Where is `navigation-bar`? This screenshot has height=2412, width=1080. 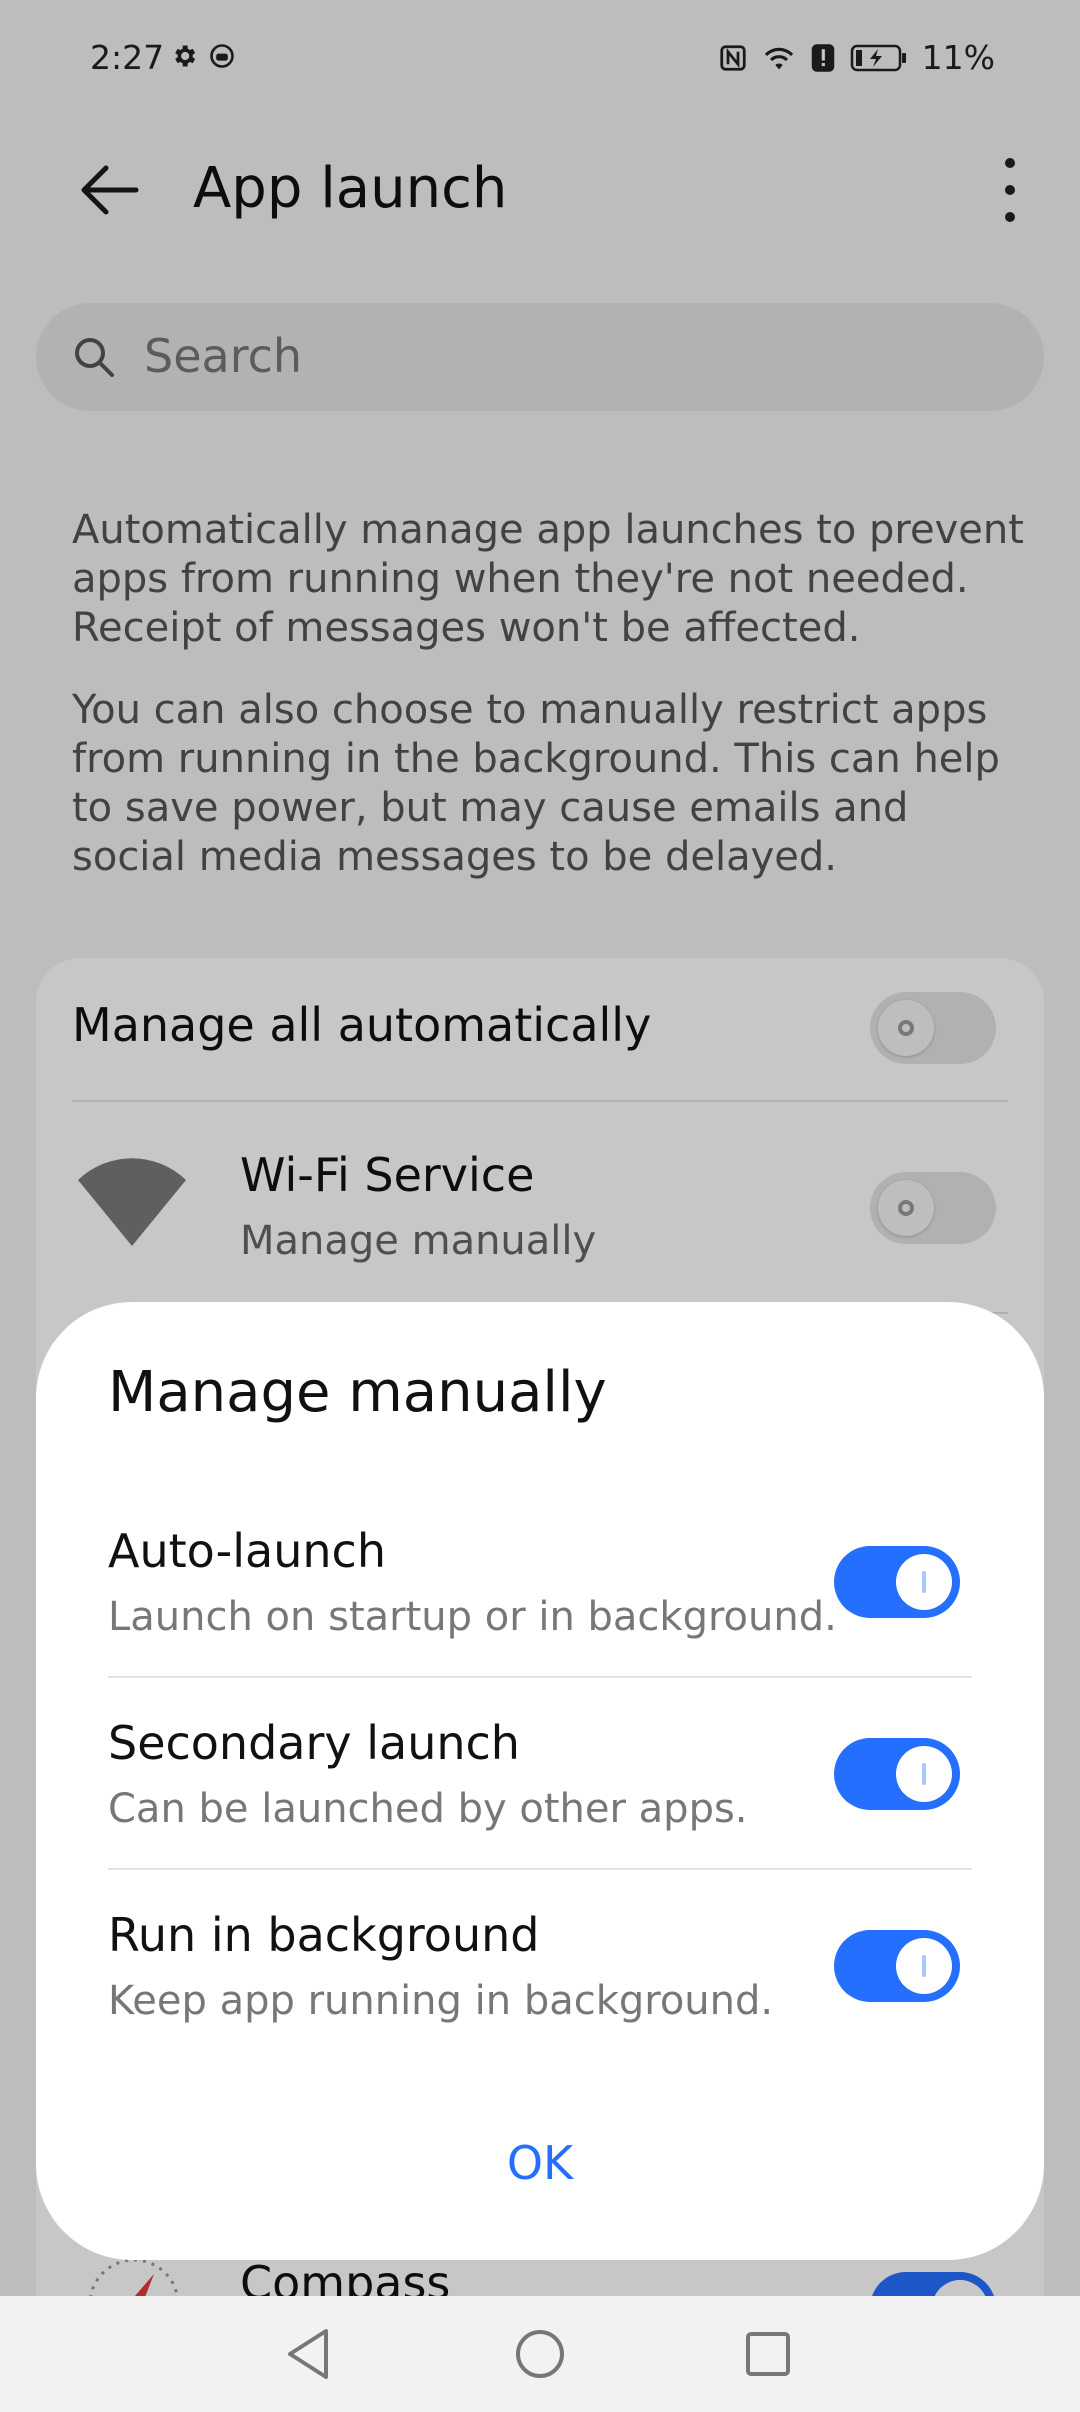
navigation-bar is located at coordinates (540, 2354).